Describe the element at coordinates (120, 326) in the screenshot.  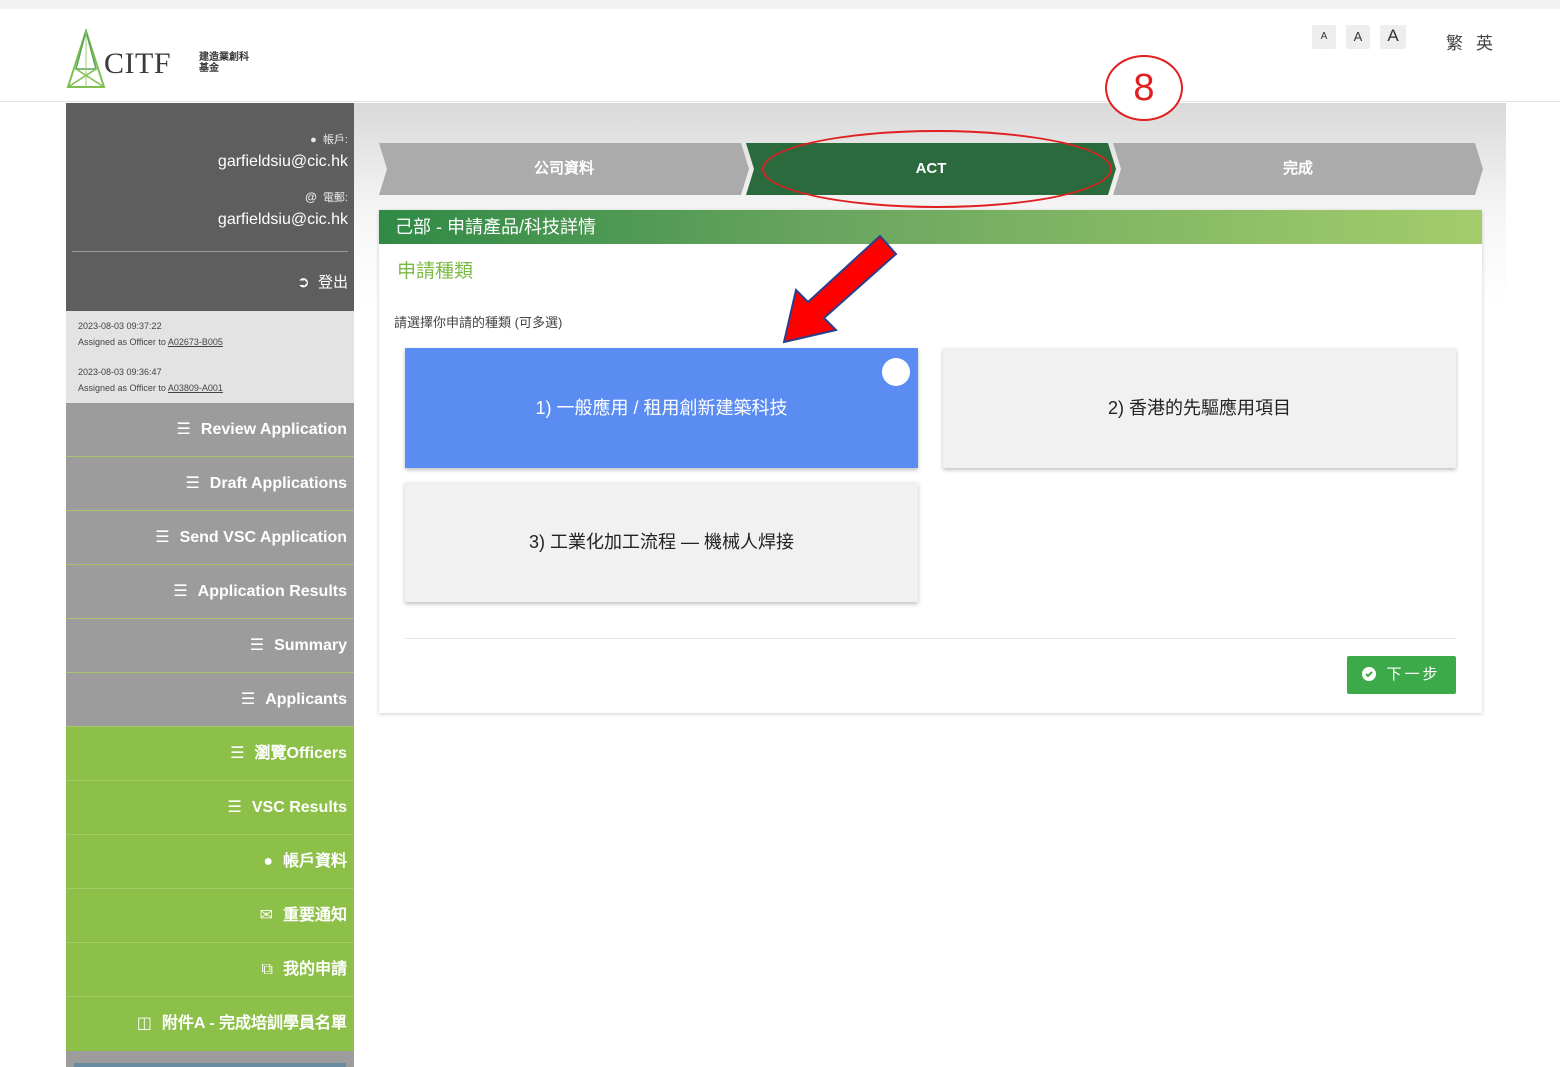
I see `notification-date: 2023-08-03 09:37:22` at that location.